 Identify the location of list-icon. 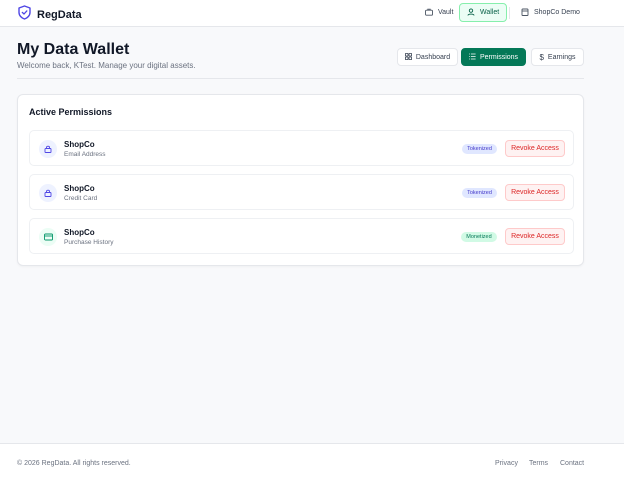
(472, 57).